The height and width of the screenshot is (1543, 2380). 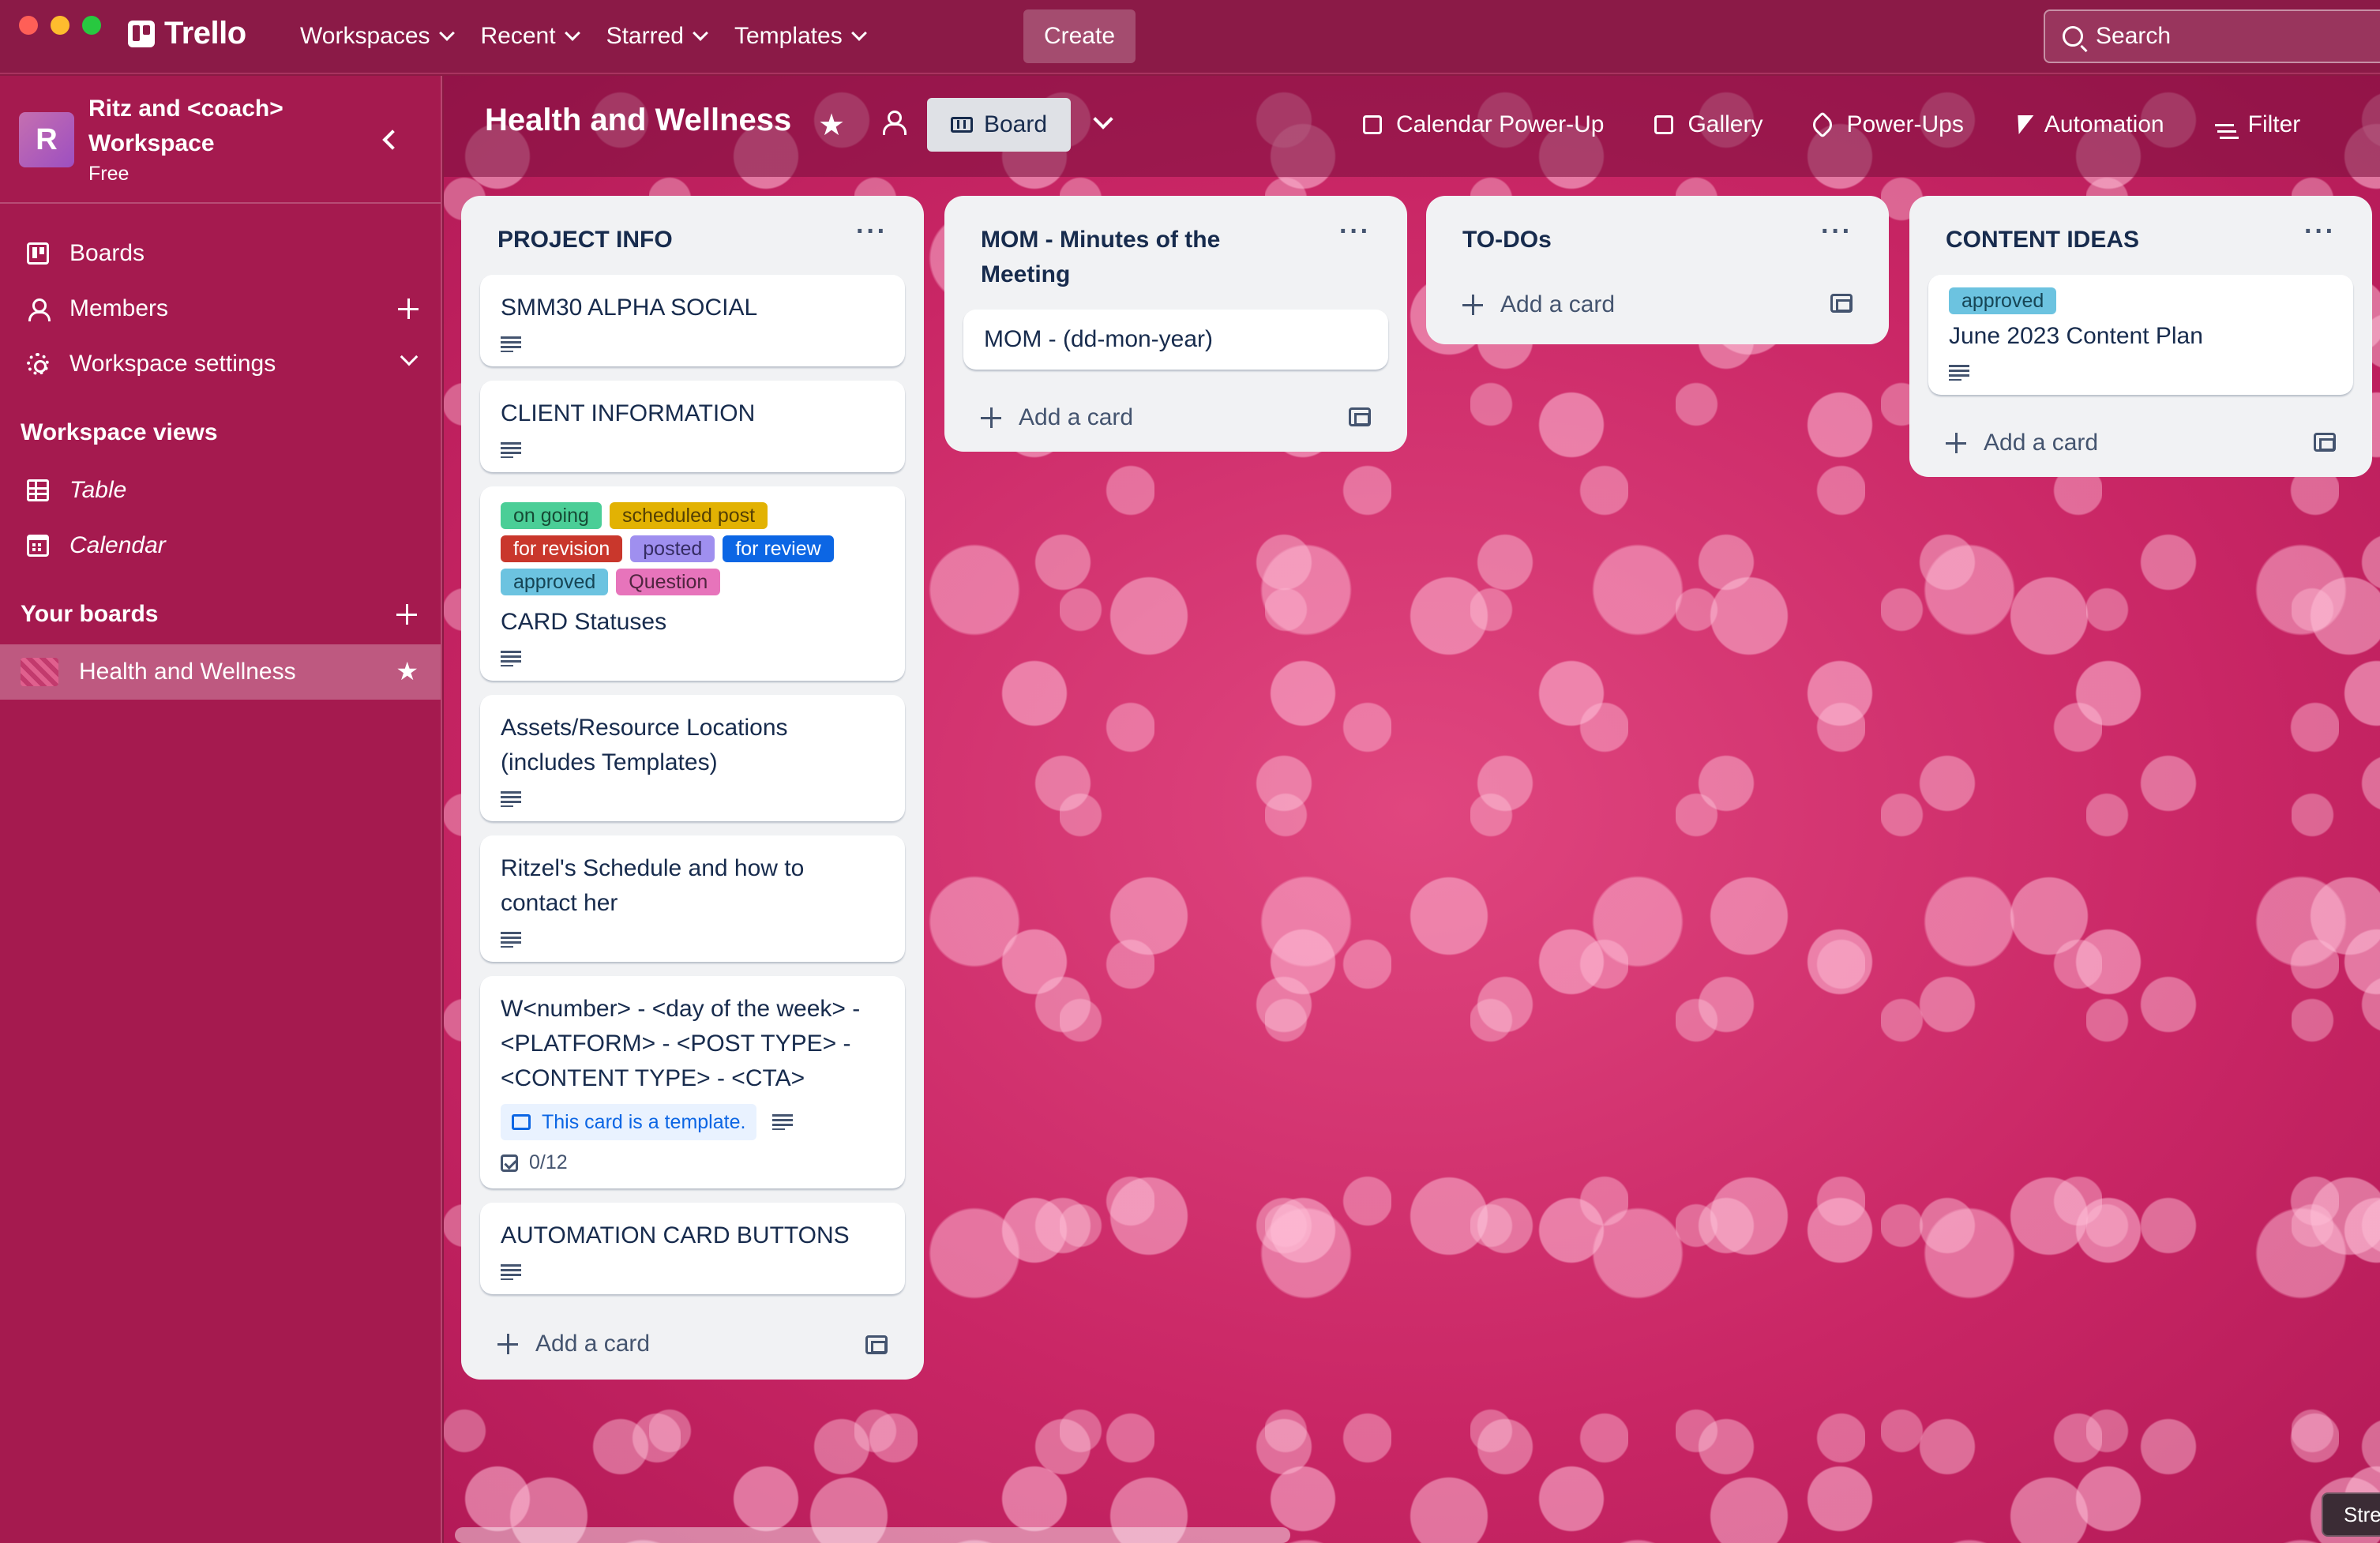 What do you see at coordinates (119, 308) in the screenshot?
I see `sidebar-item-label: Members` at bounding box center [119, 308].